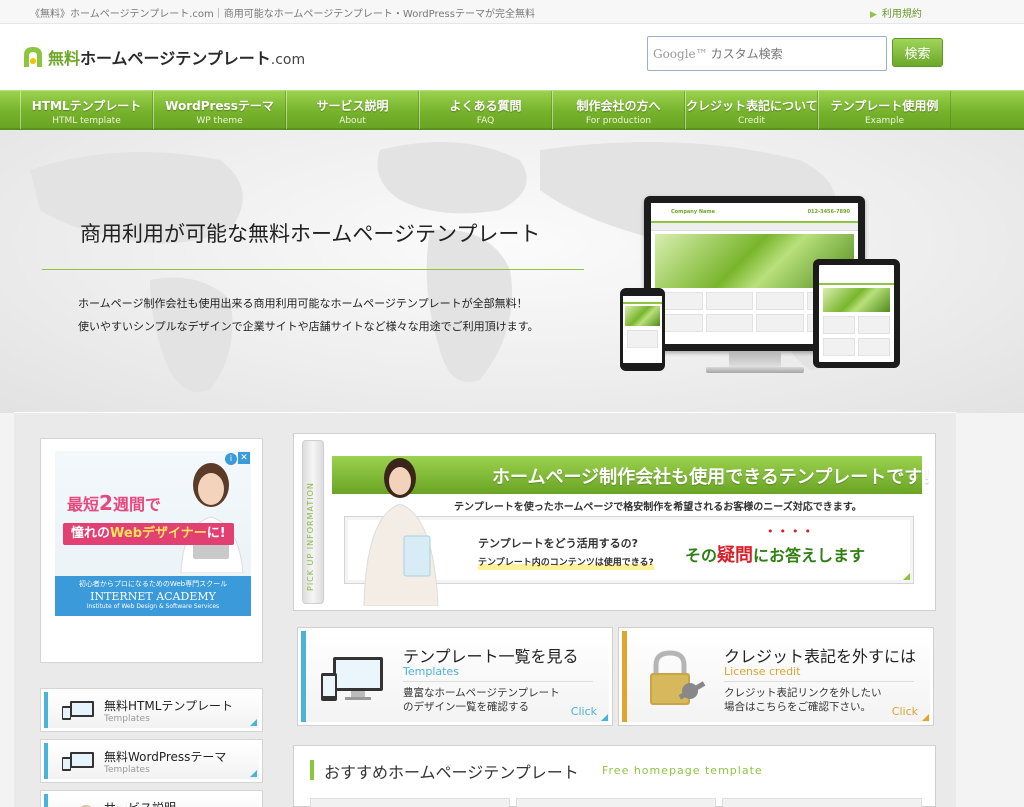  Describe the element at coordinates (701, 555) in the screenshot. I see `answer-pre: その` at that location.